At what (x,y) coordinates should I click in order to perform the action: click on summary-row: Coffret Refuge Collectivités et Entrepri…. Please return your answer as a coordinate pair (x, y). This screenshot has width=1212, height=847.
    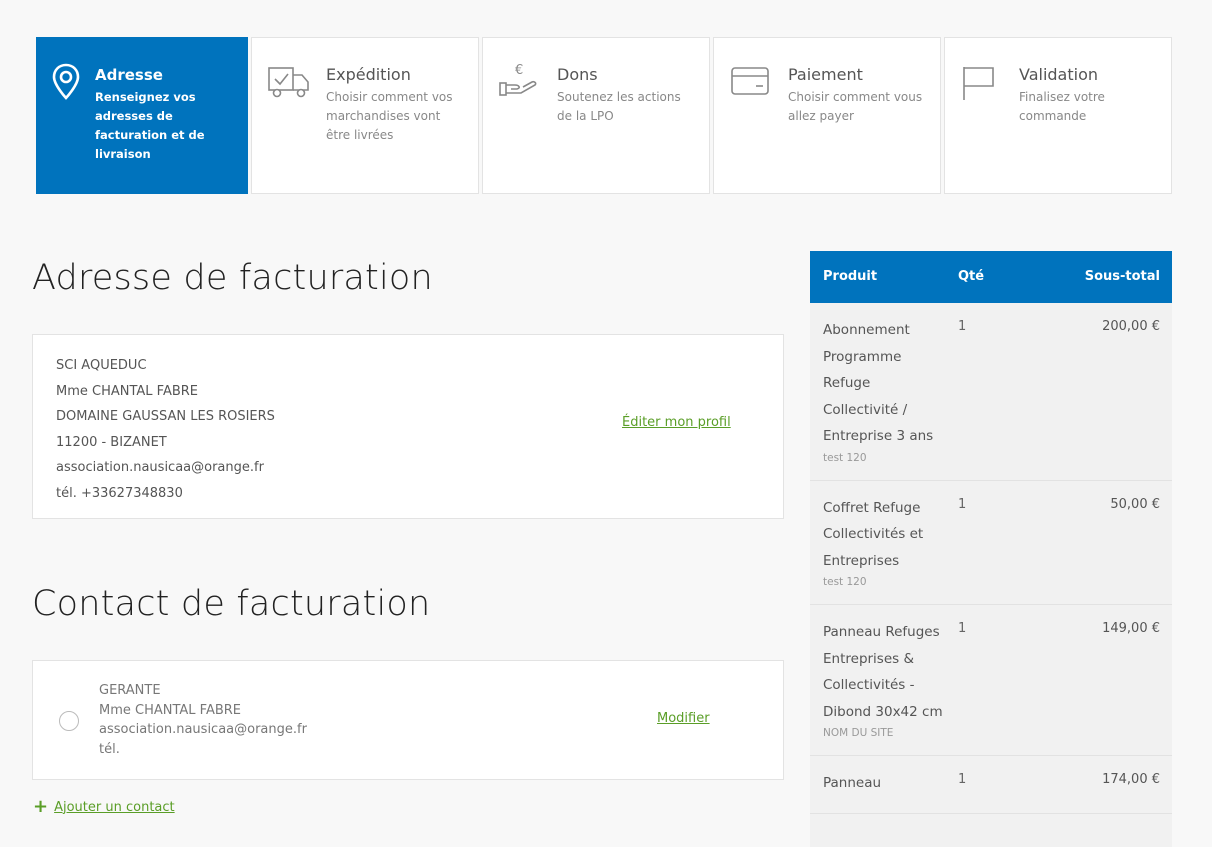
    Looking at the image, I should click on (991, 543).